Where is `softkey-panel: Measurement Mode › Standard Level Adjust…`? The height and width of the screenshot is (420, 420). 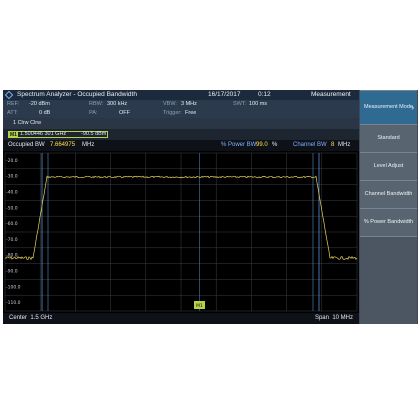
softkey-panel: Measurement Mode › Standard Level Adjust… is located at coordinates (388, 207).